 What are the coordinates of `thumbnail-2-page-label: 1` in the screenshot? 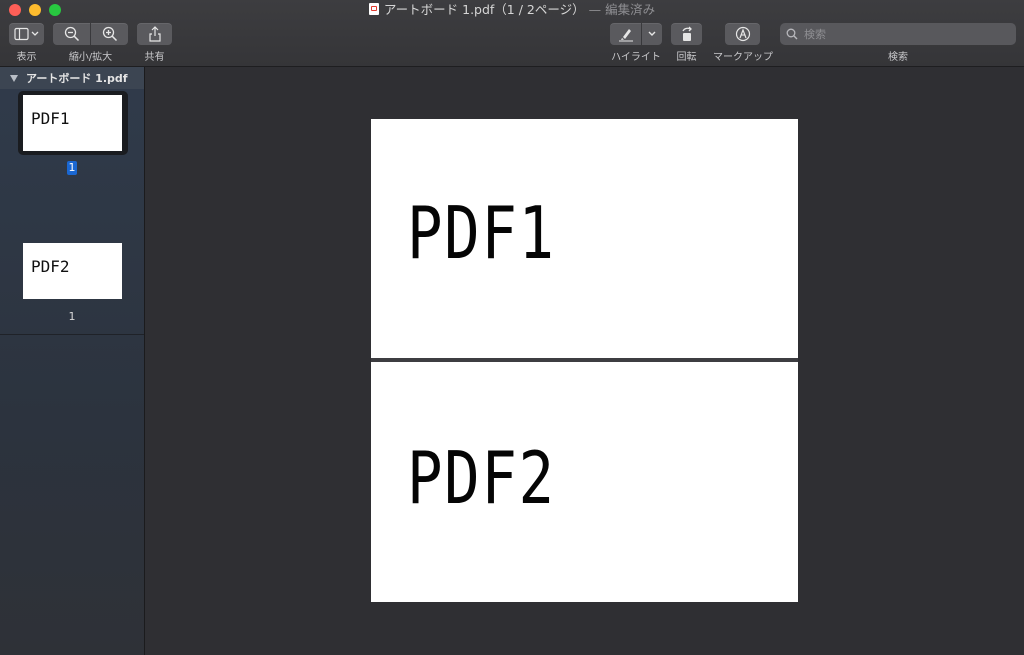 It's located at (72, 316).